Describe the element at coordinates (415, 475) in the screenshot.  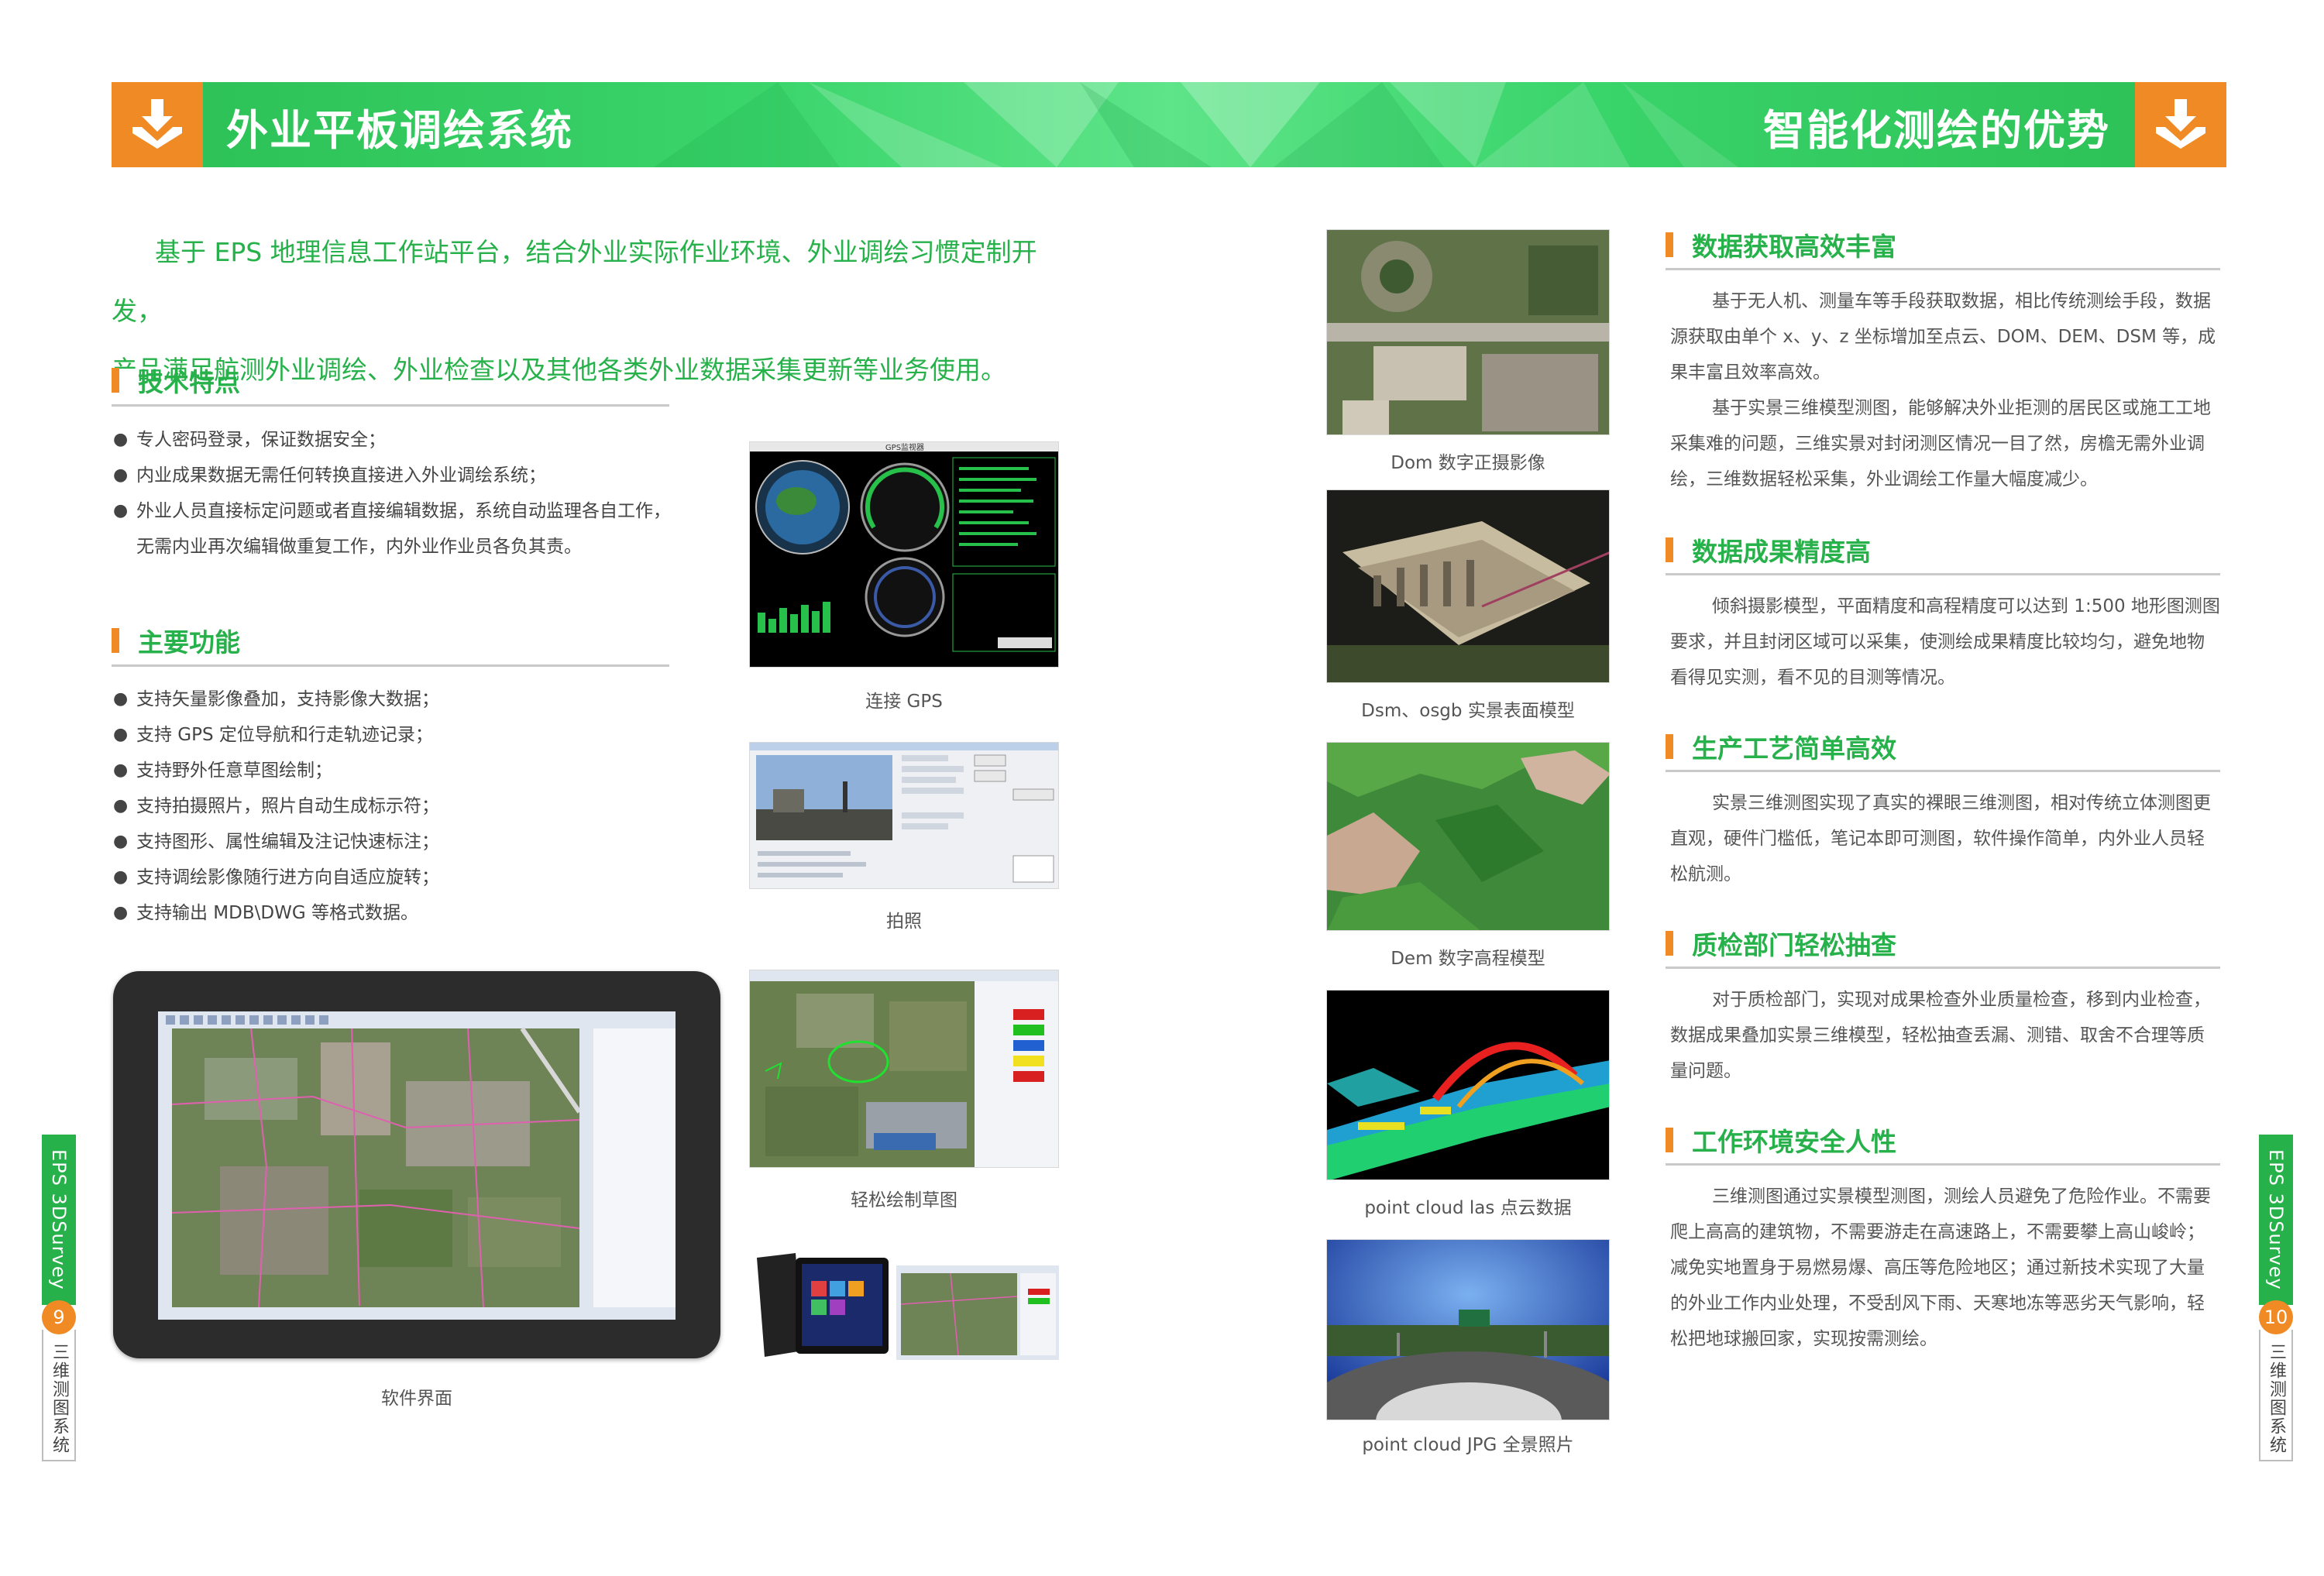
I see `list-item: ● 内业成果数据无需任何转换直接进入外业调绘系统；` at that location.